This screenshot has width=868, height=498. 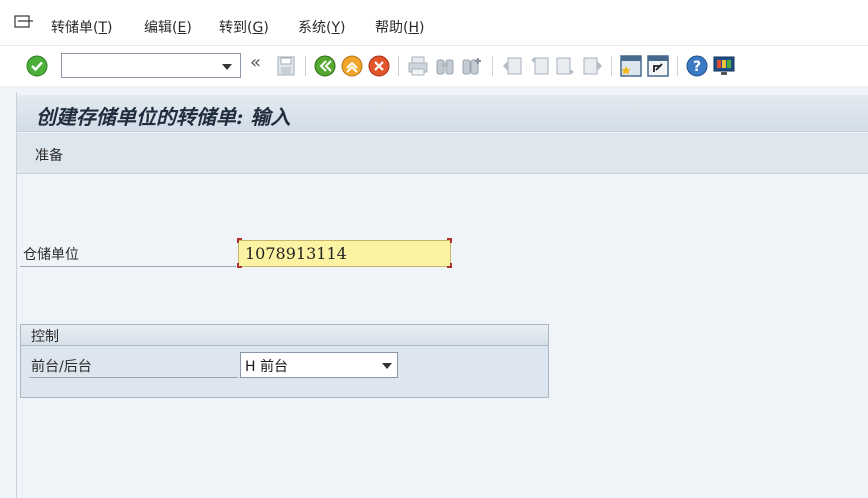 I want to click on menu-transfer-order: 转储单(T), so click(x=82, y=27).